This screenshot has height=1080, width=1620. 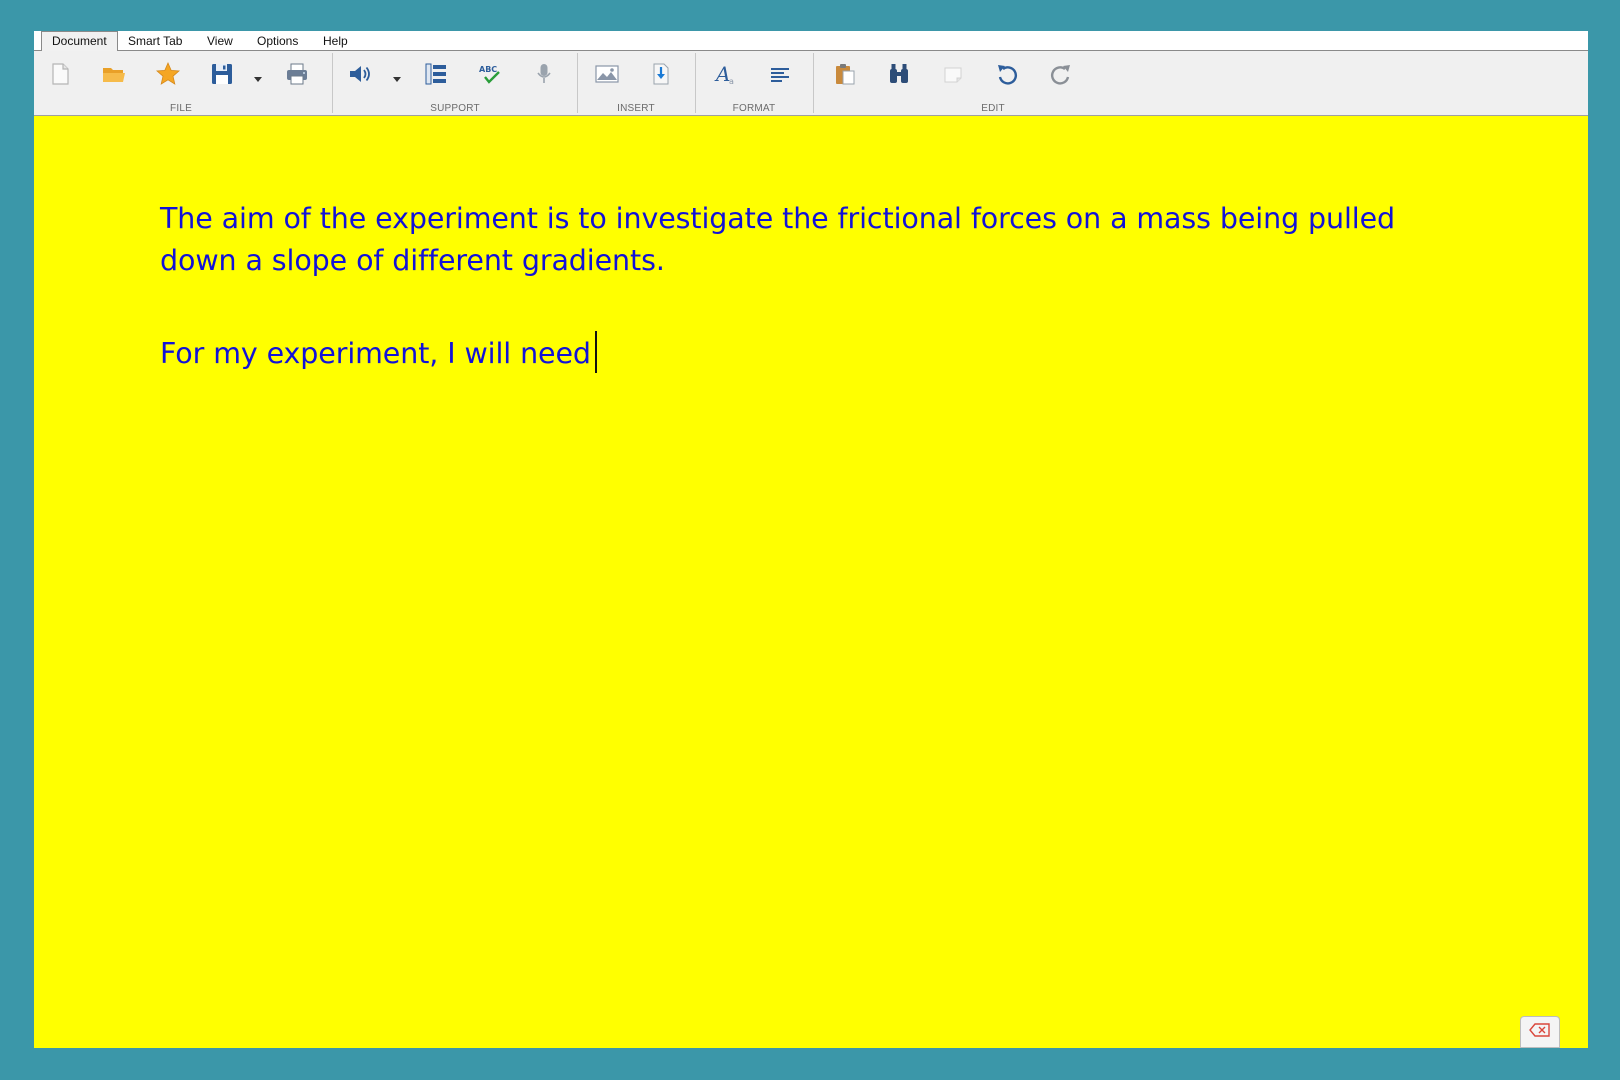 What do you see at coordinates (811, 41) in the screenshot?
I see `menu-bar: Document Smart Tab View Options Help` at bounding box center [811, 41].